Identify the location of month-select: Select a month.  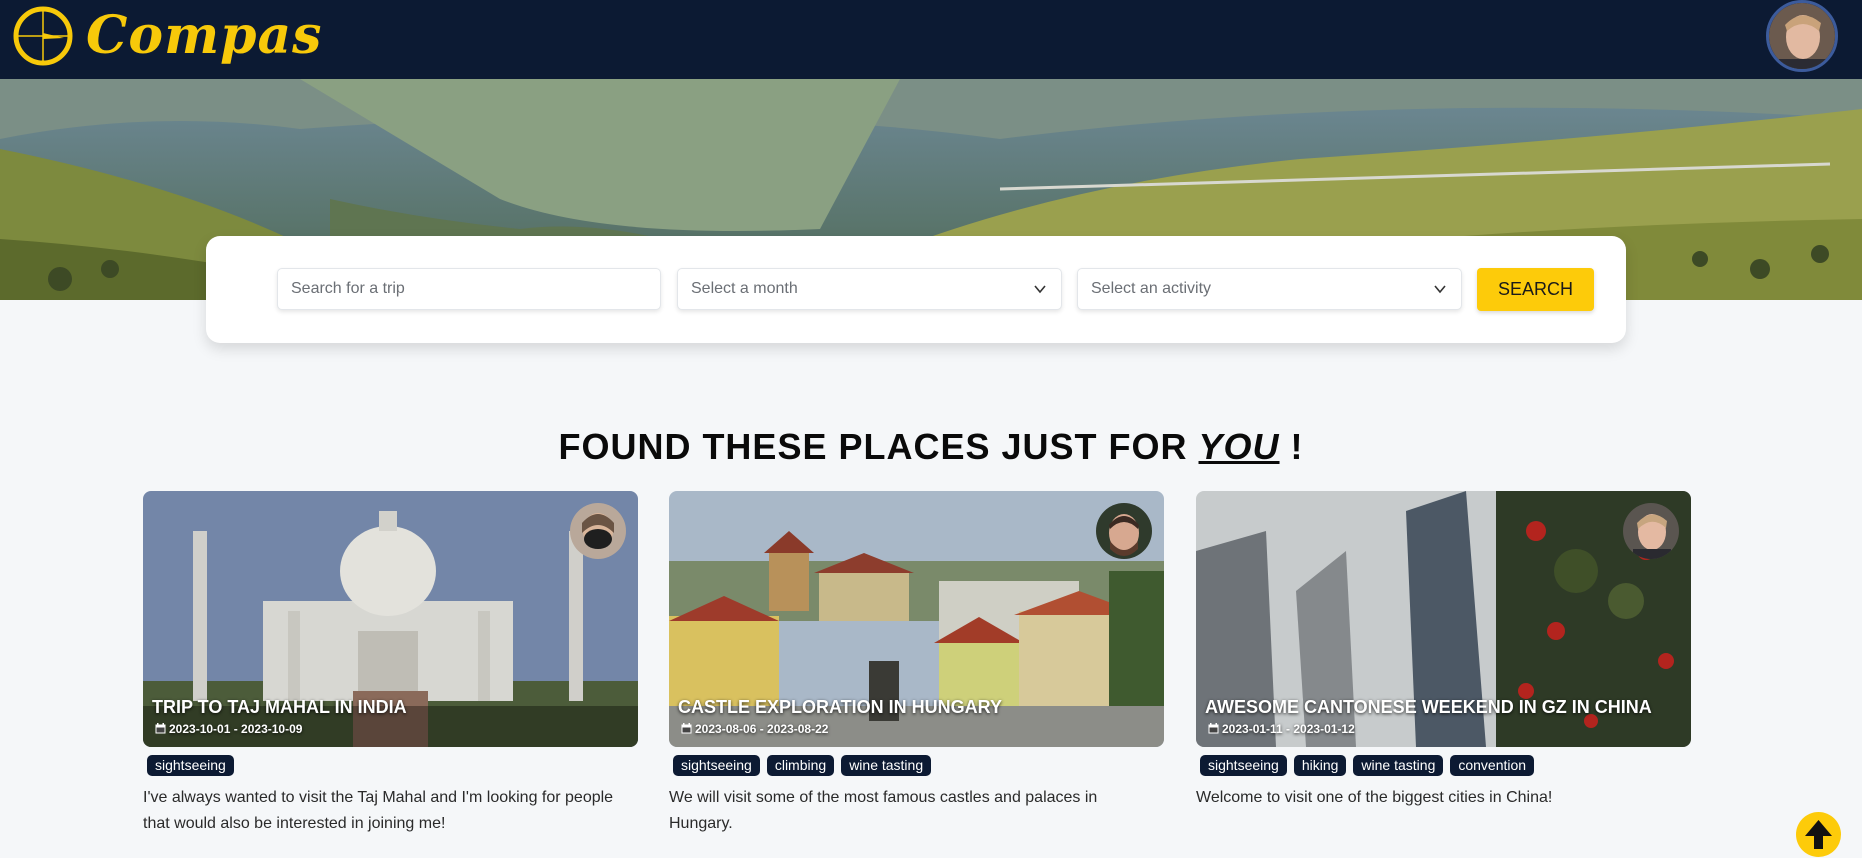
(869, 289).